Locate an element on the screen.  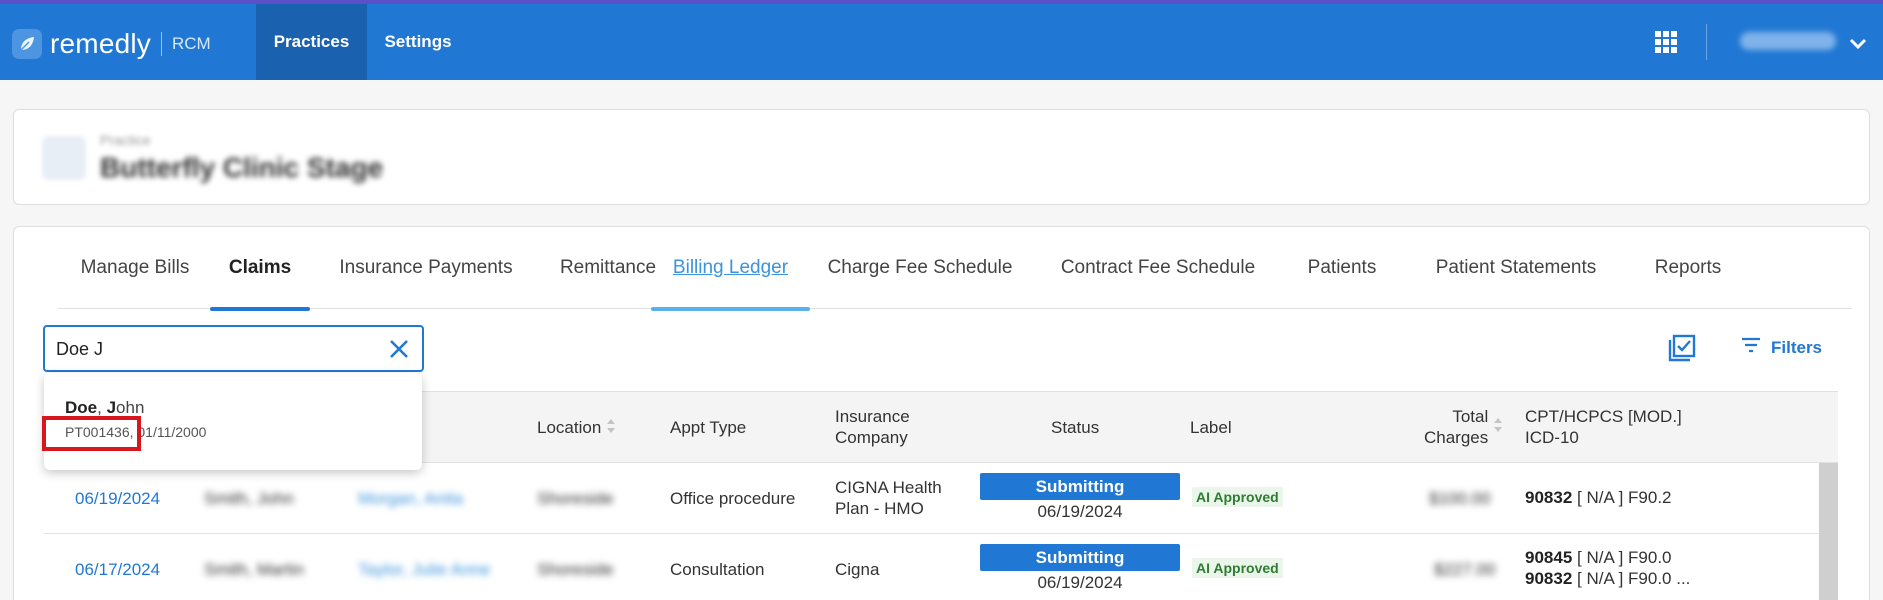
practice-name: Butterfly Clinic Stage is located at coordinates (242, 167).